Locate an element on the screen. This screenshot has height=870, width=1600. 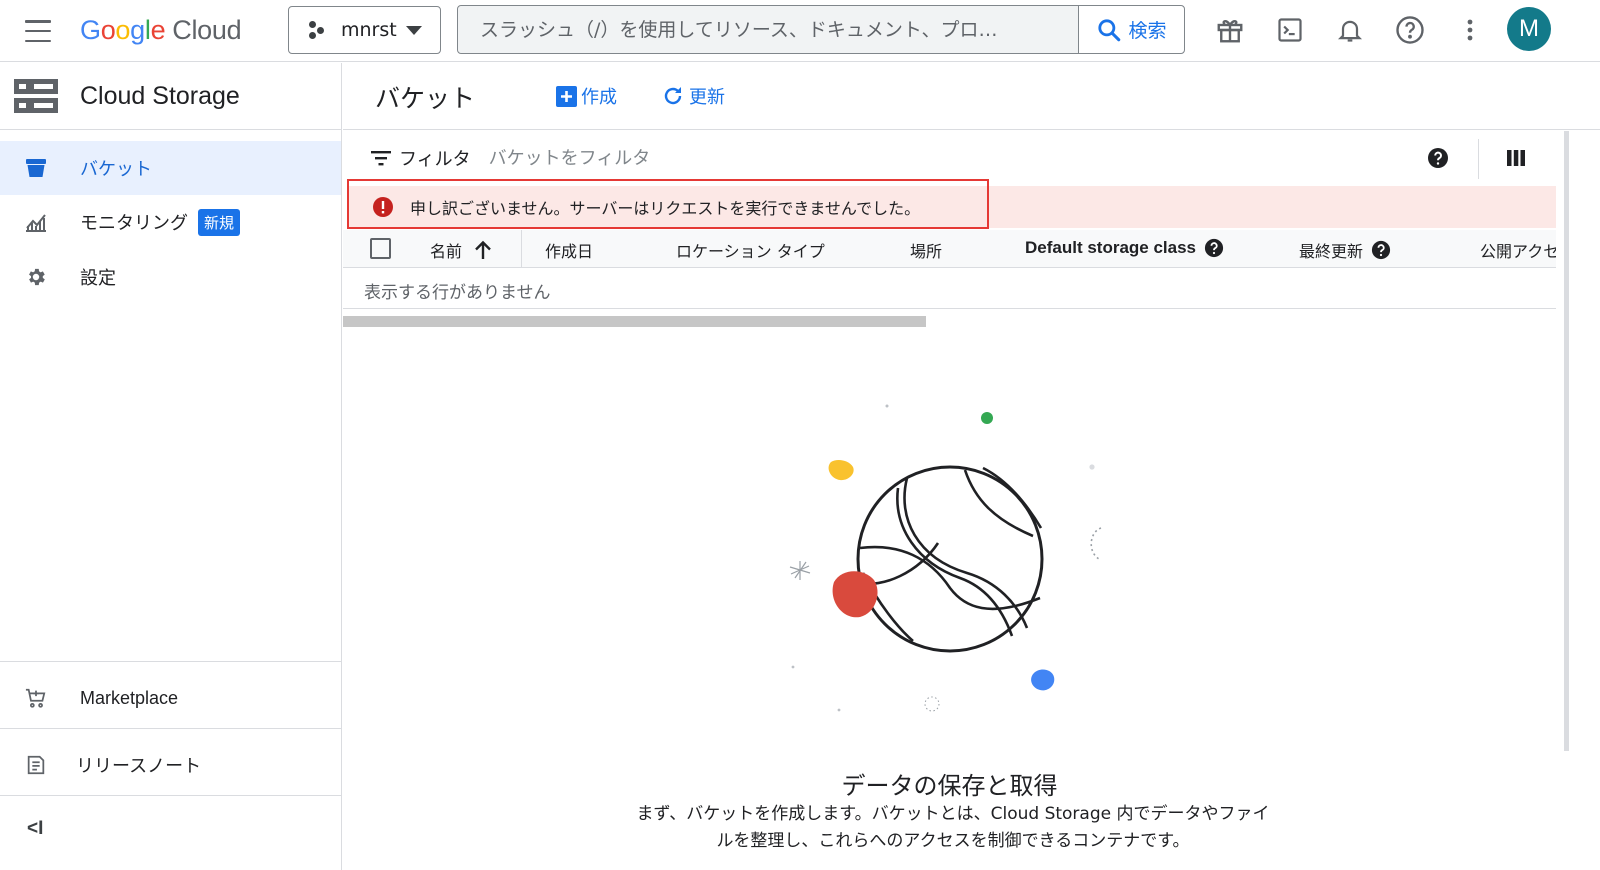
gear-icon is located at coordinates (36, 277).